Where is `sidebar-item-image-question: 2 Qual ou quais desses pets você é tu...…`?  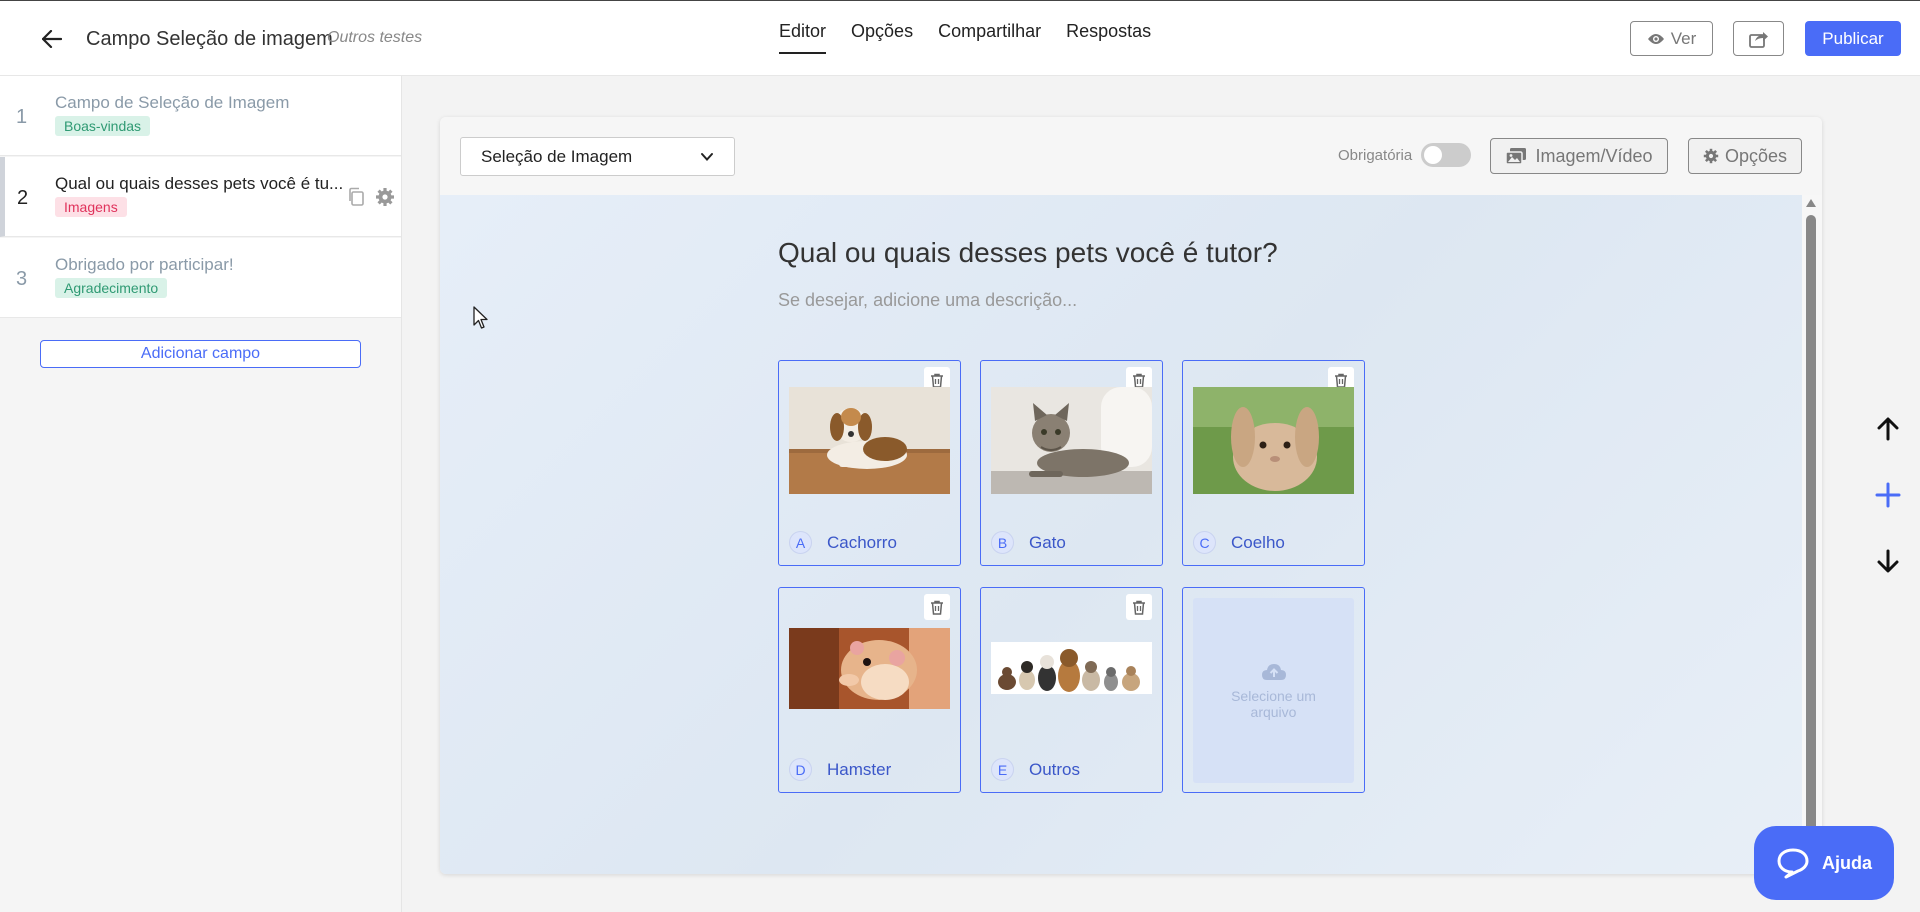
sidebar-item-image-question: 2 Qual ou quais desses pets você é tu...… is located at coordinates (200, 197).